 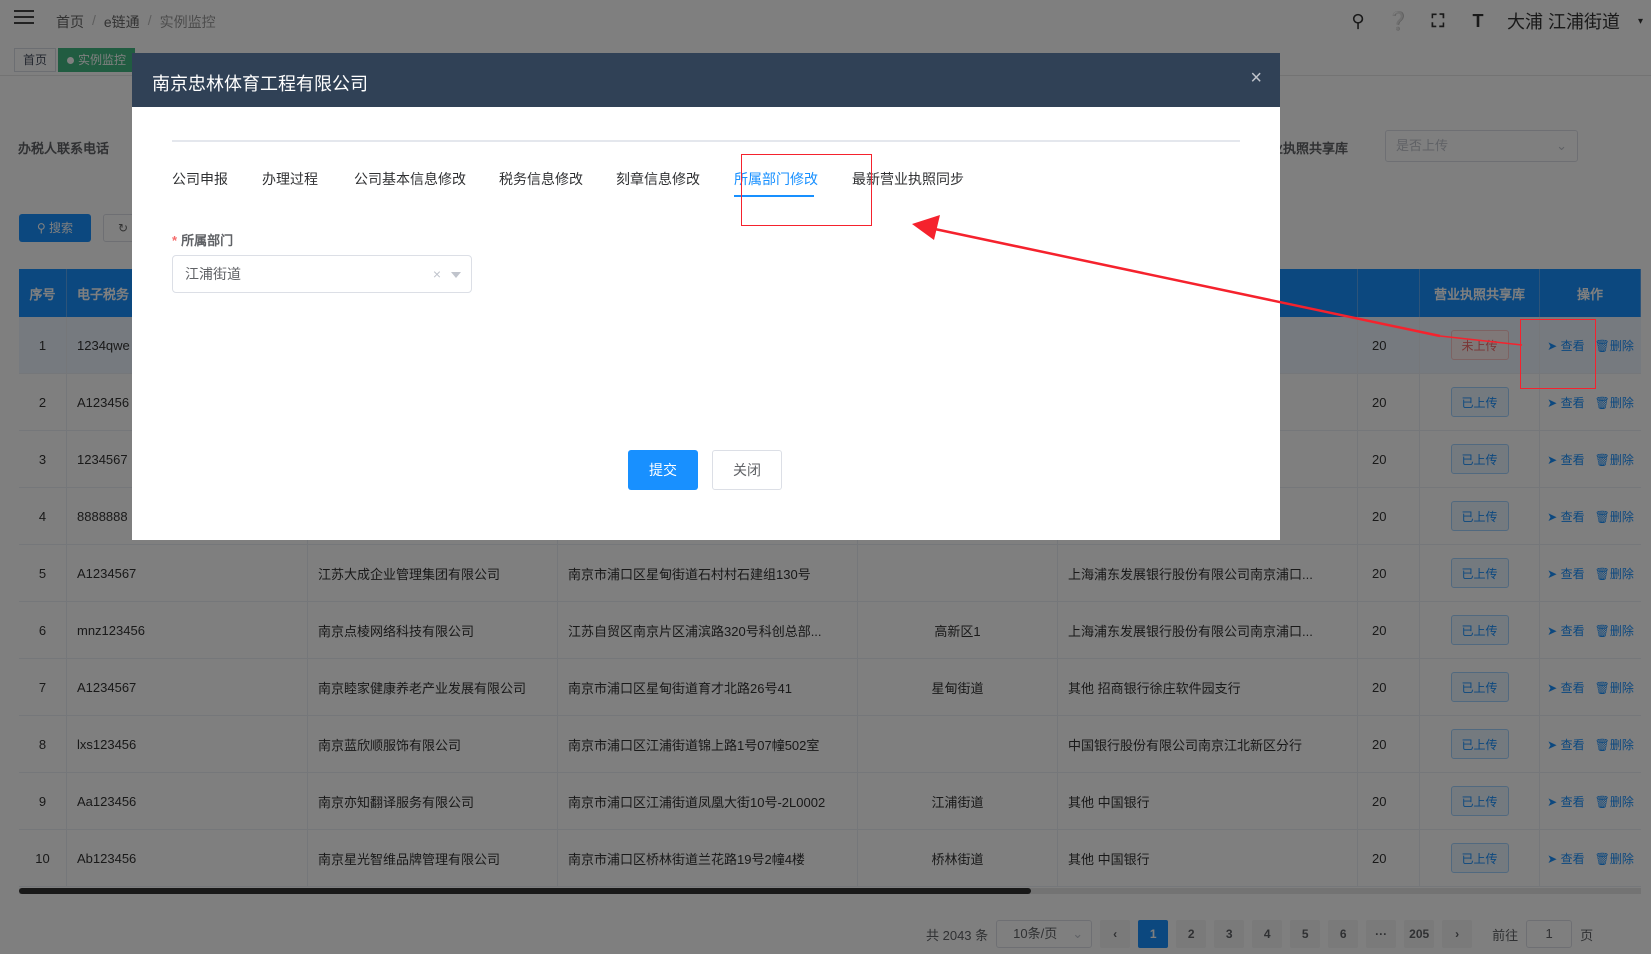 What do you see at coordinates (658, 179) in the screenshot?
I see `tab-seal-info: 刻章信息修改` at bounding box center [658, 179].